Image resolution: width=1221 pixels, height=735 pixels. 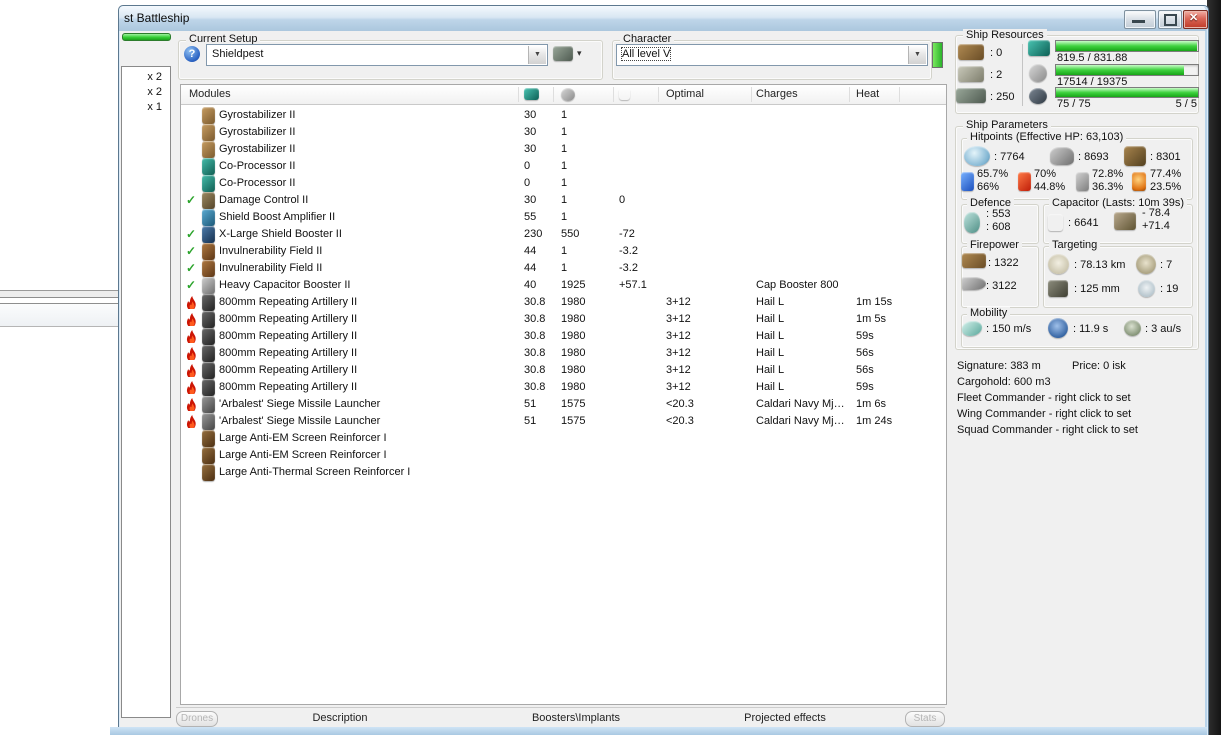 What do you see at coordinates (1047, 430) in the screenshot?
I see `squad-commander-text: Squad Commander - right click to set` at bounding box center [1047, 430].